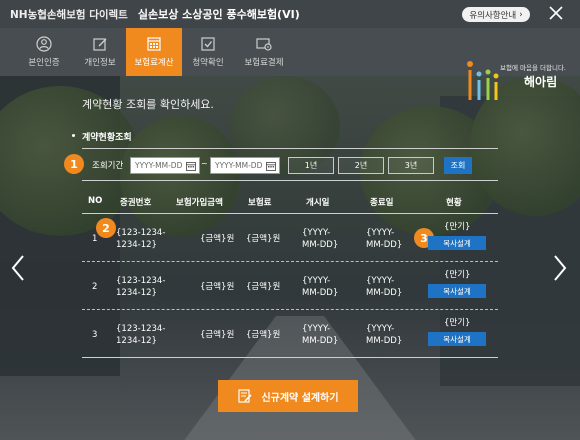  Describe the element at coordinates (95, 335) in the screenshot. I see `row-no: 3` at that location.